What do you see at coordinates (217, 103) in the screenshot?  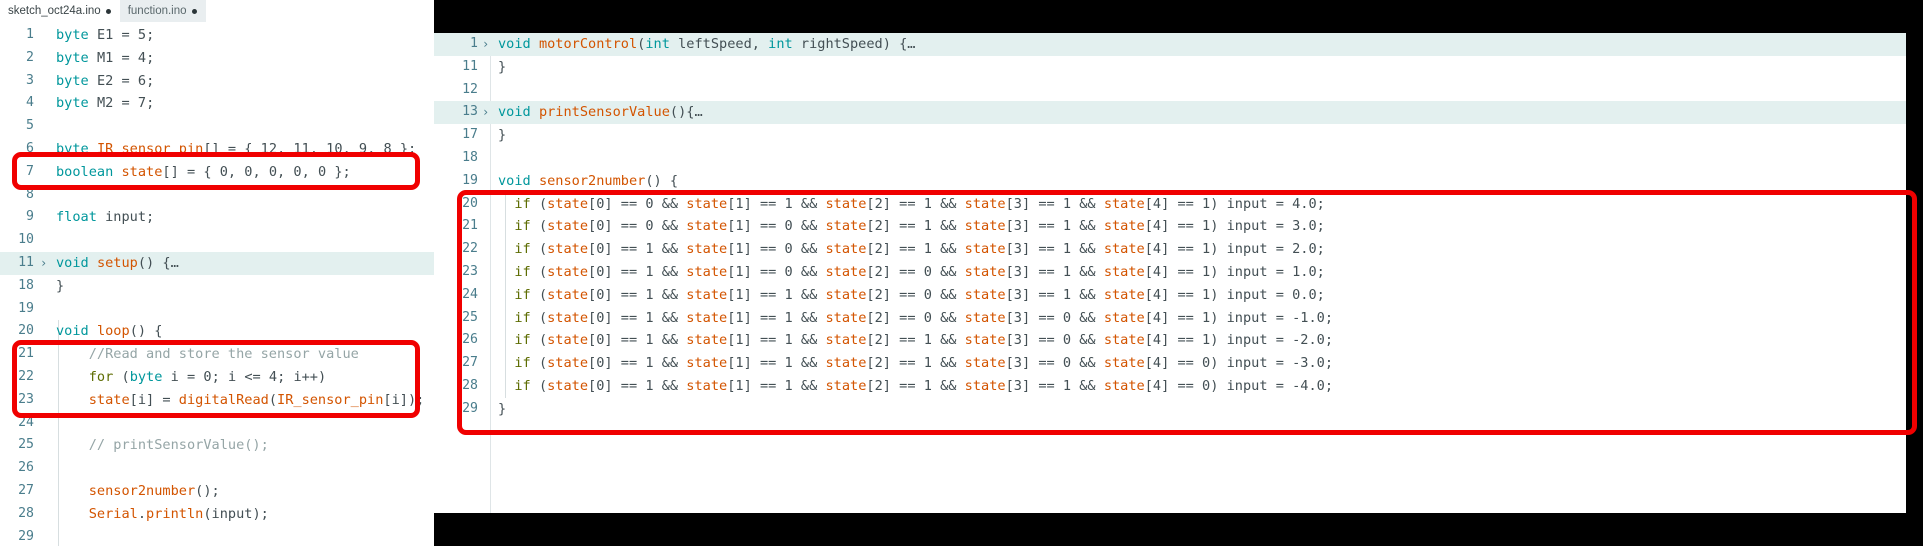 I see `code-line: 4 byte M2 = 7;` at bounding box center [217, 103].